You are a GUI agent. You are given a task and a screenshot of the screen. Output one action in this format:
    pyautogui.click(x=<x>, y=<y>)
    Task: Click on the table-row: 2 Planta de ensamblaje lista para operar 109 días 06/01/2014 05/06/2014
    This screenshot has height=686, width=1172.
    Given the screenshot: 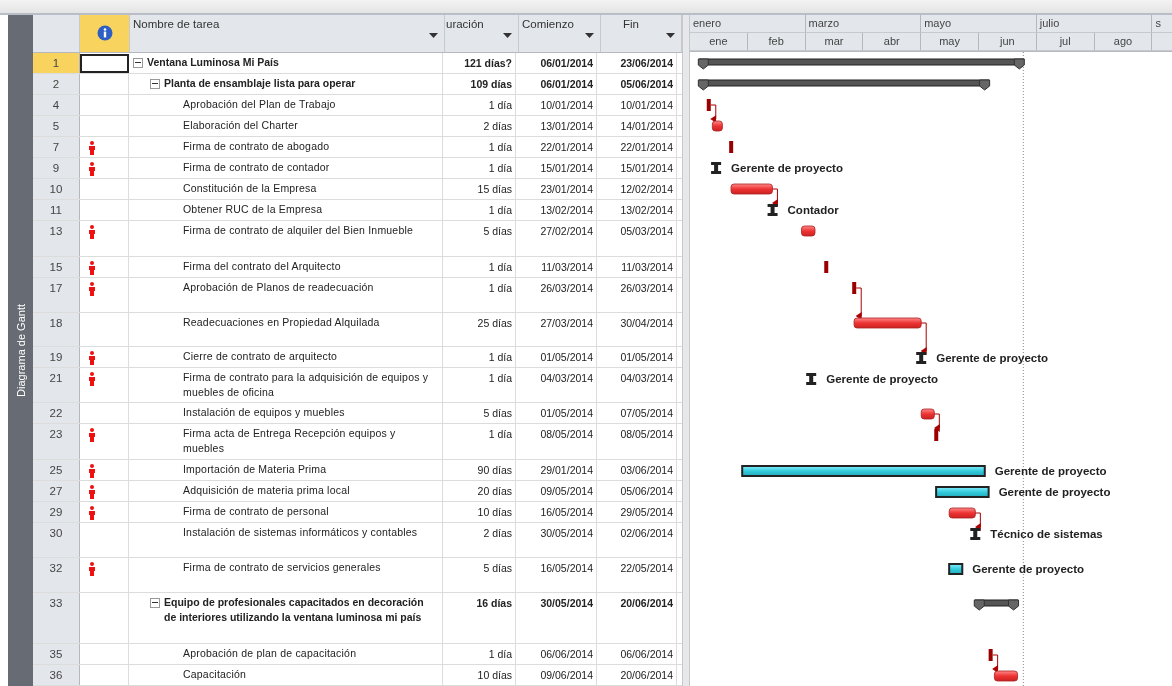 What is the action you would take?
    pyautogui.click(x=357, y=84)
    